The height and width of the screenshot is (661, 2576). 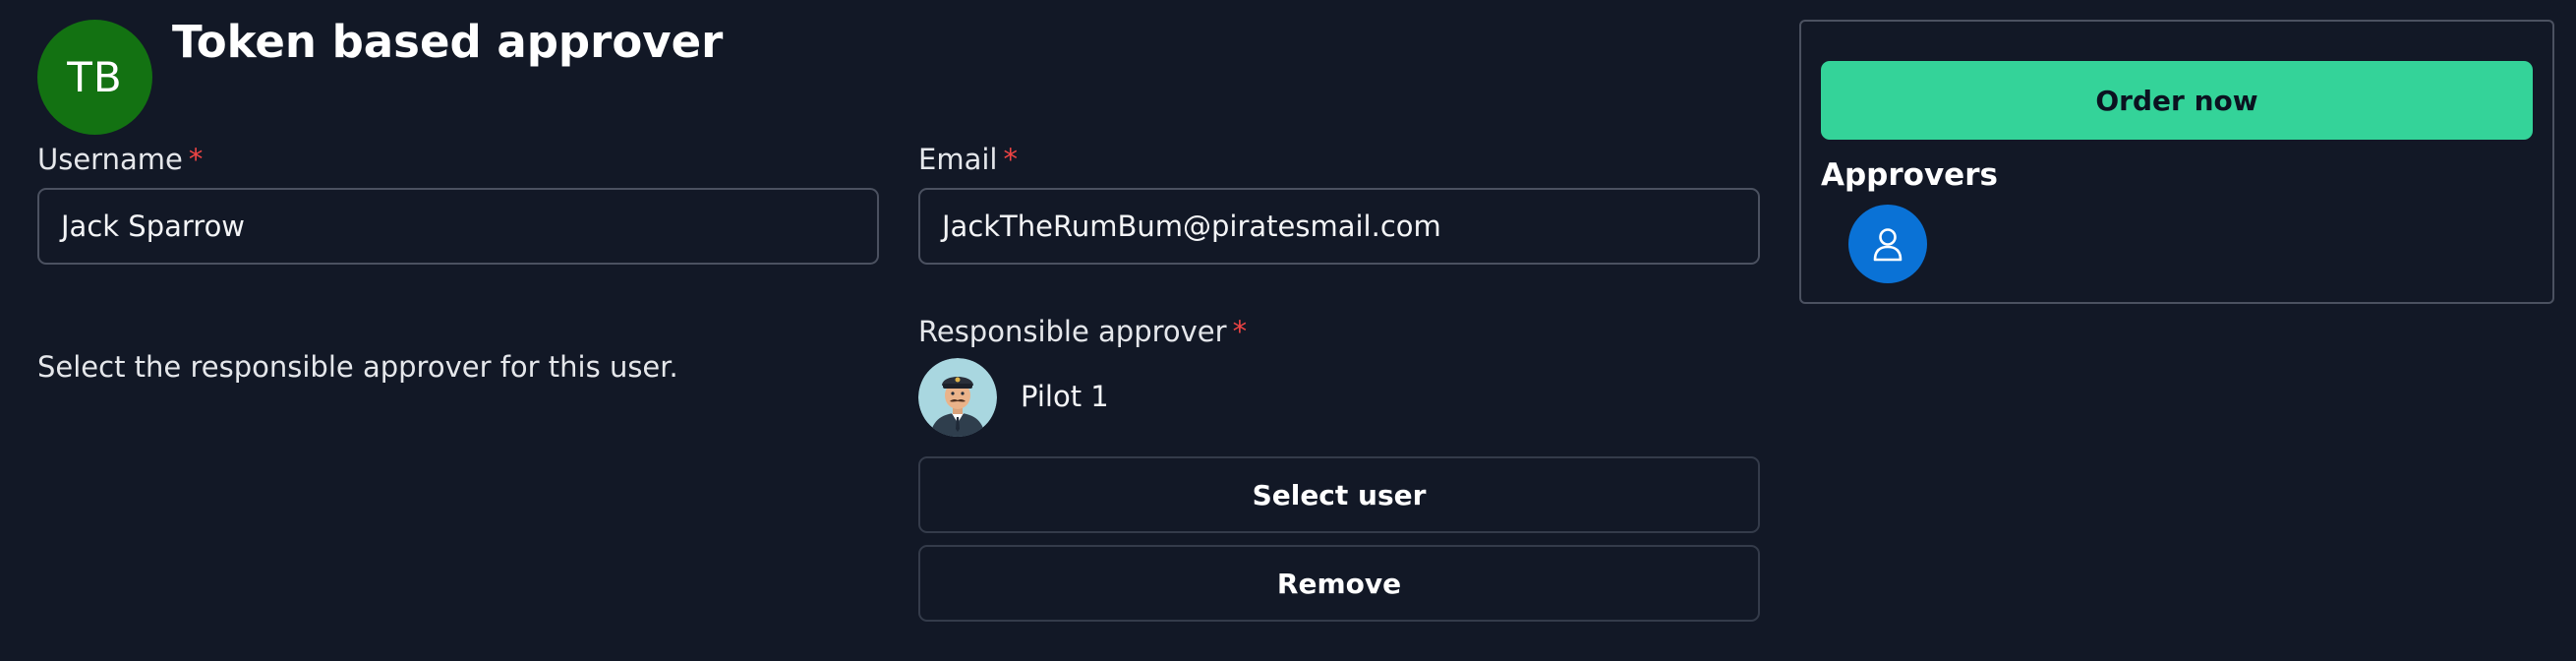 What do you see at coordinates (458, 226) in the screenshot?
I see `username-input: Jack Sparrow` at bounding box center [458, 226].